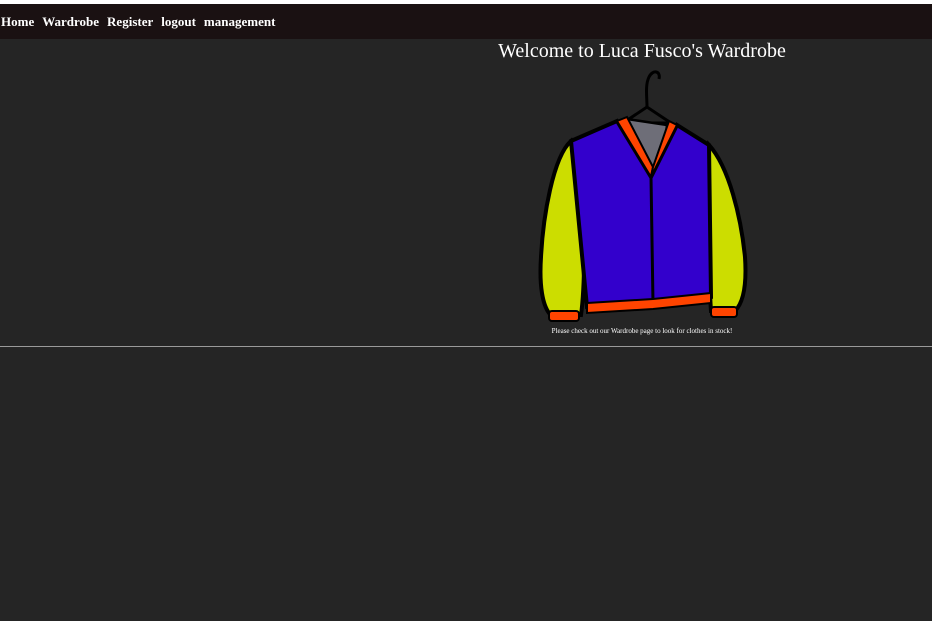 The width and height of the screenshot is (932, 623). Describe the element at coordinates (17, 22) in the screenshot. I see `nav-link-home: Home` at that location.